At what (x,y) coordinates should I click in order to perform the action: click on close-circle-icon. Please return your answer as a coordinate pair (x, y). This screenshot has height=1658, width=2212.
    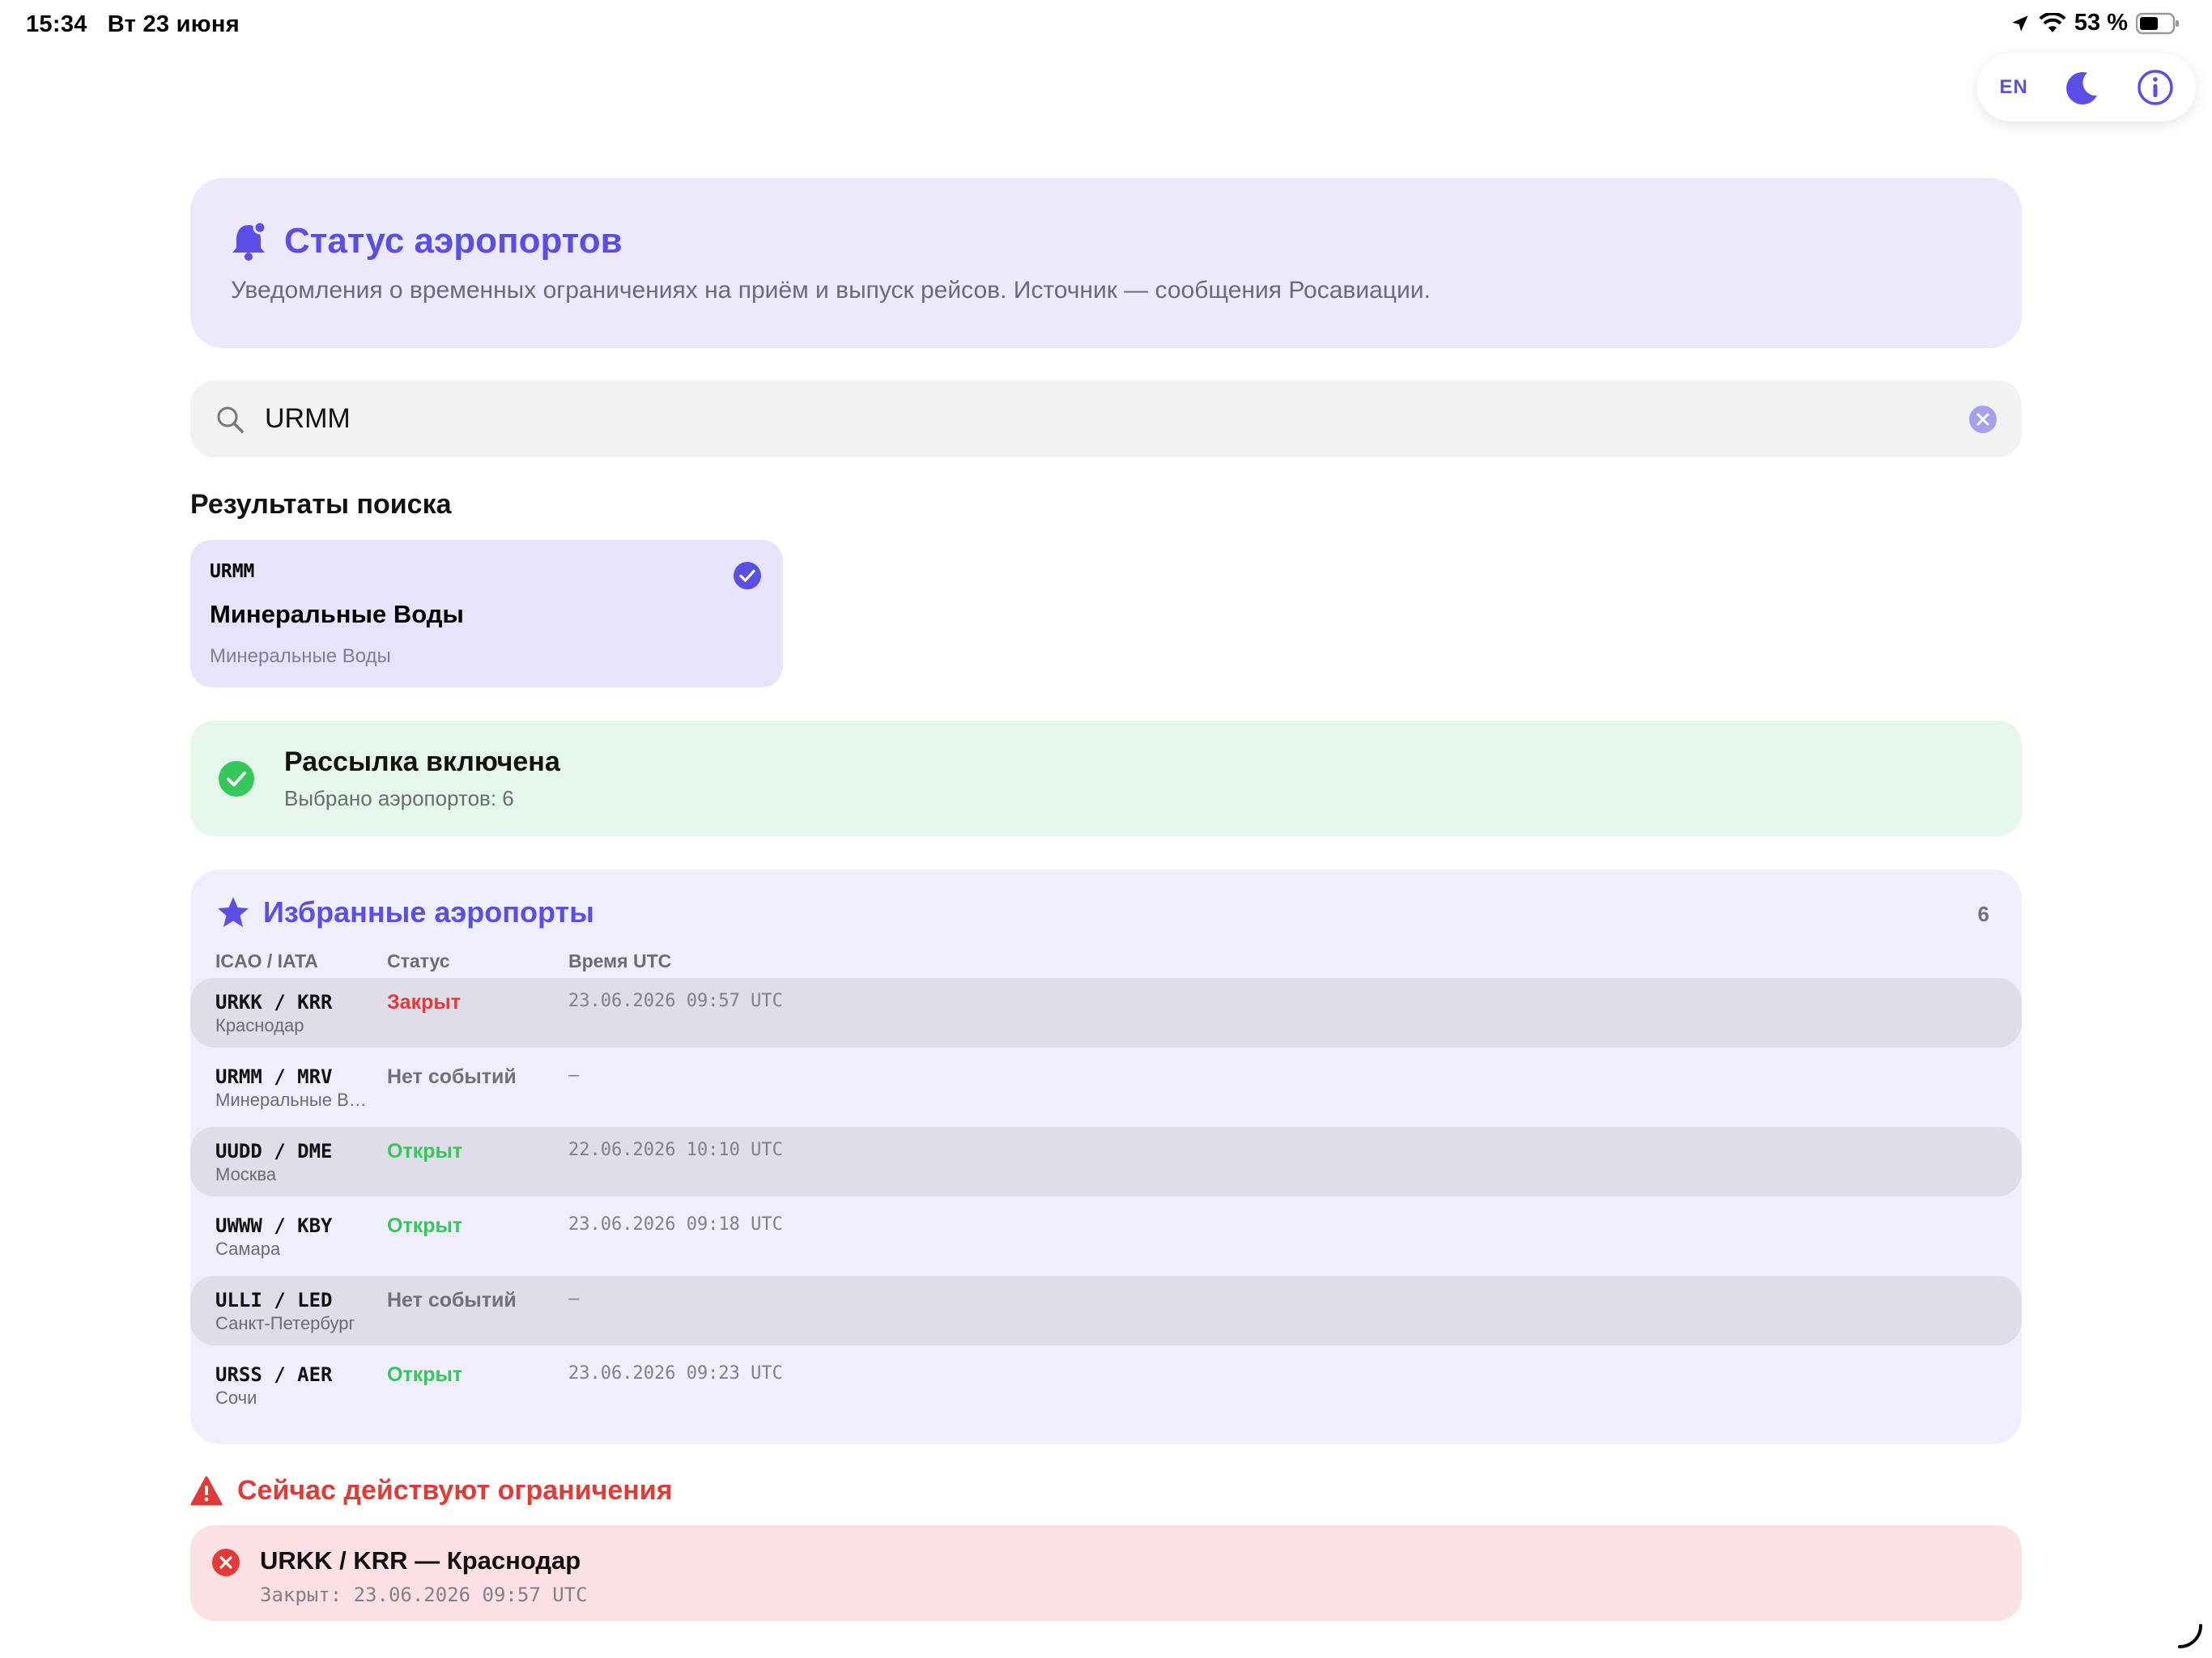
    Looking at the image, I should click on (226, 1562).